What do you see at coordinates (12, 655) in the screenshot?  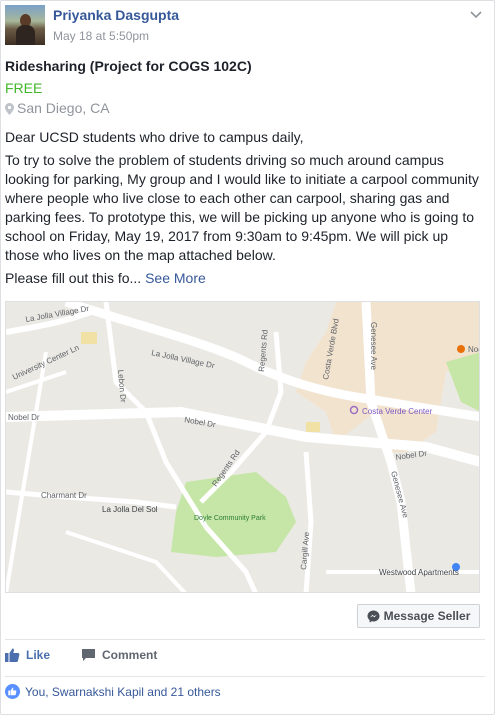 I see `thumbs-up-icon` at bounding box center [12, 655].